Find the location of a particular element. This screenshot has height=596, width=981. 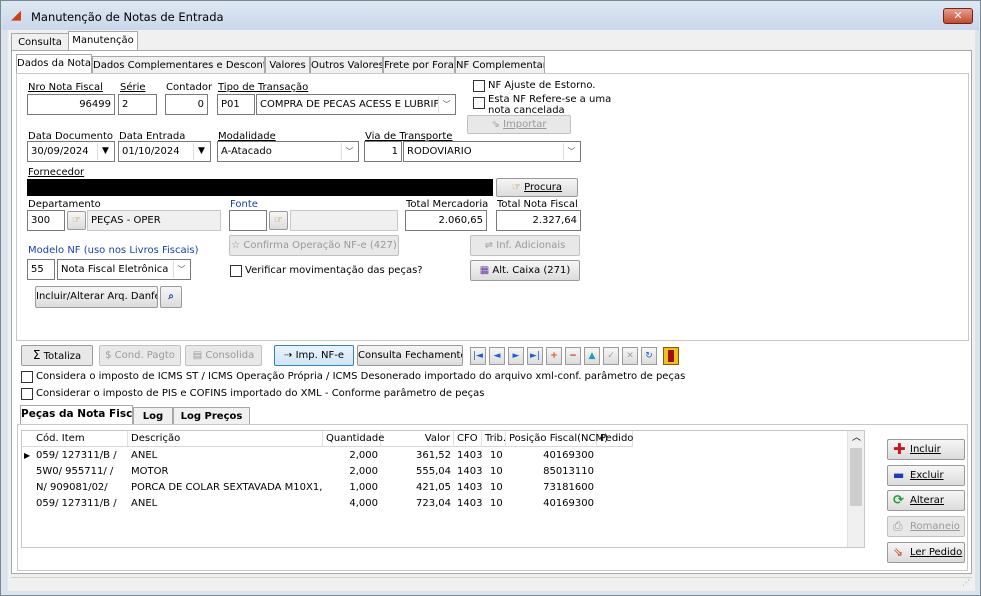

nf-cancelada-checkbox is located at coordinates (479, 103).